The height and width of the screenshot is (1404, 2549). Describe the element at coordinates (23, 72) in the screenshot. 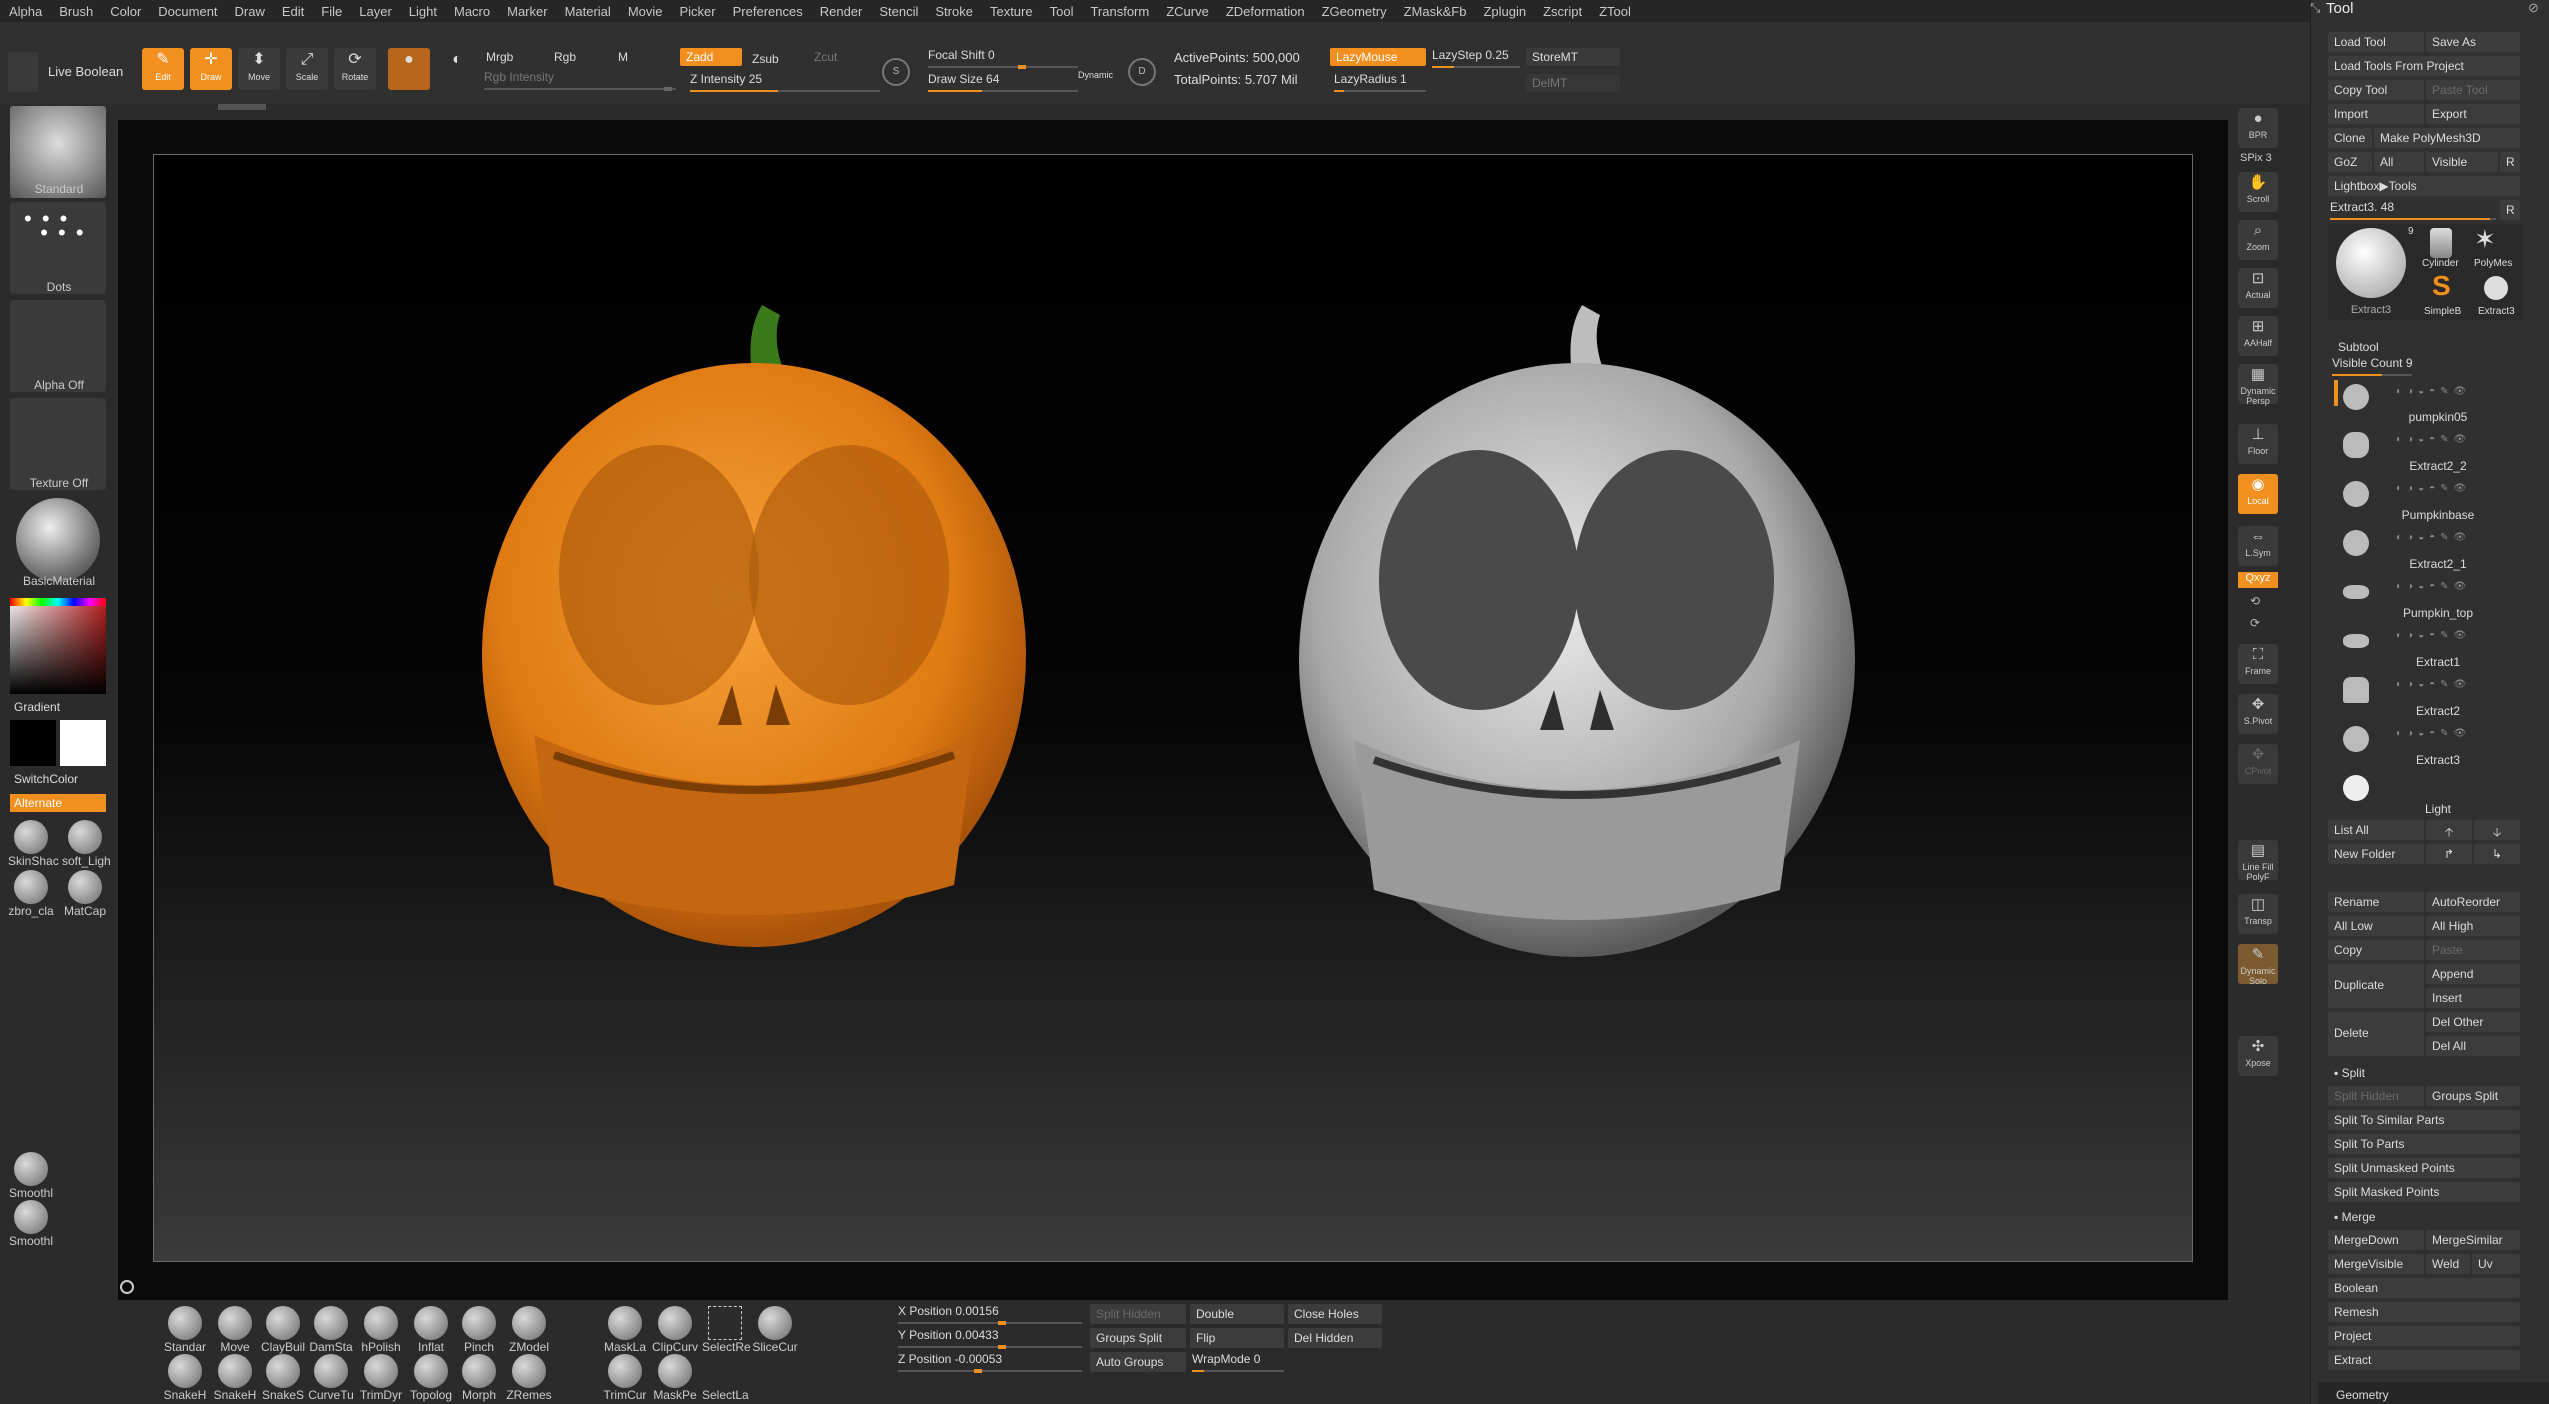

I see `live-boolean-toggle` at that location.